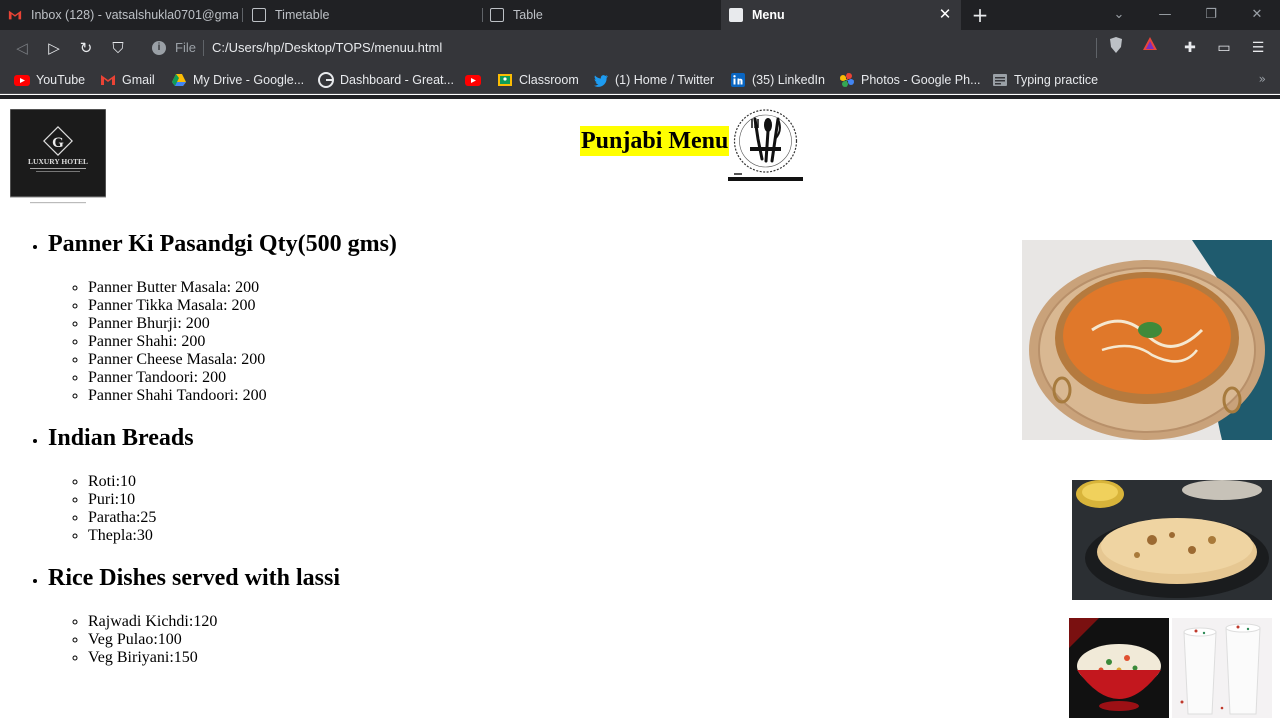 The height and width of the screenshot is (720, 1280). I want to click on menu-item: Panner Tikka Masala: 200, so click(518, 306).